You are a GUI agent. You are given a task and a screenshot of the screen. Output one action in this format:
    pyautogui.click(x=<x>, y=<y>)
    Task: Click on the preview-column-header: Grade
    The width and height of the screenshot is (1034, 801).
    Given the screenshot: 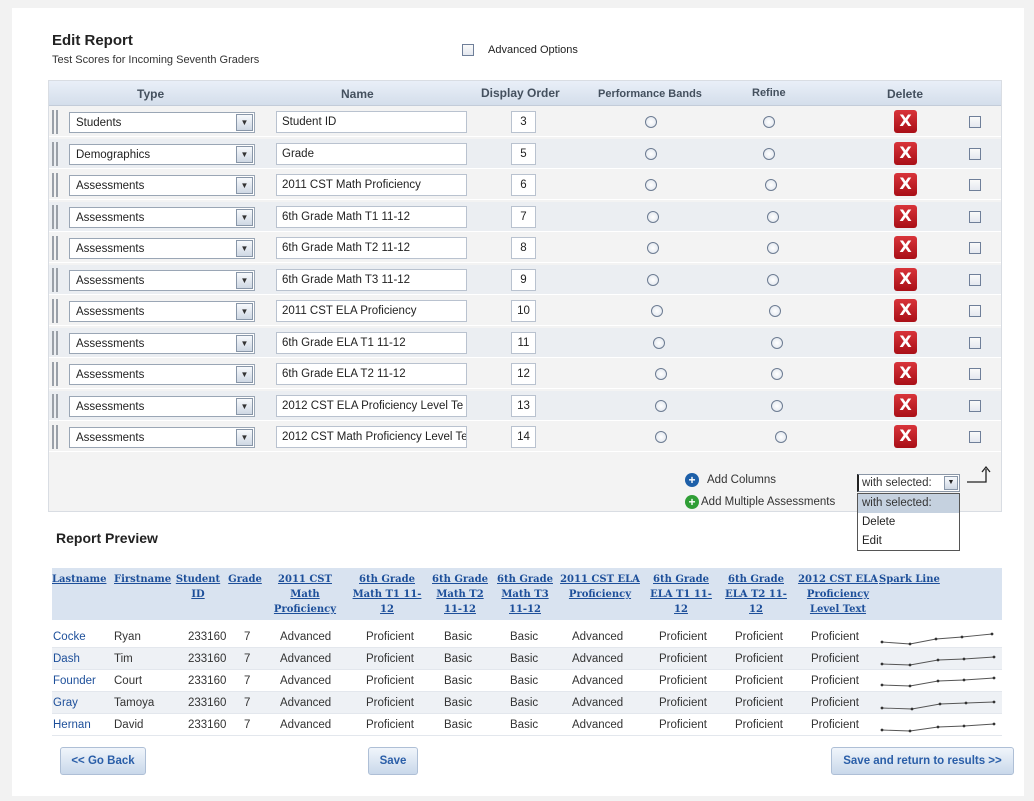 What is the action you would take?
    pyautogui.click(x=245, y=579)
    